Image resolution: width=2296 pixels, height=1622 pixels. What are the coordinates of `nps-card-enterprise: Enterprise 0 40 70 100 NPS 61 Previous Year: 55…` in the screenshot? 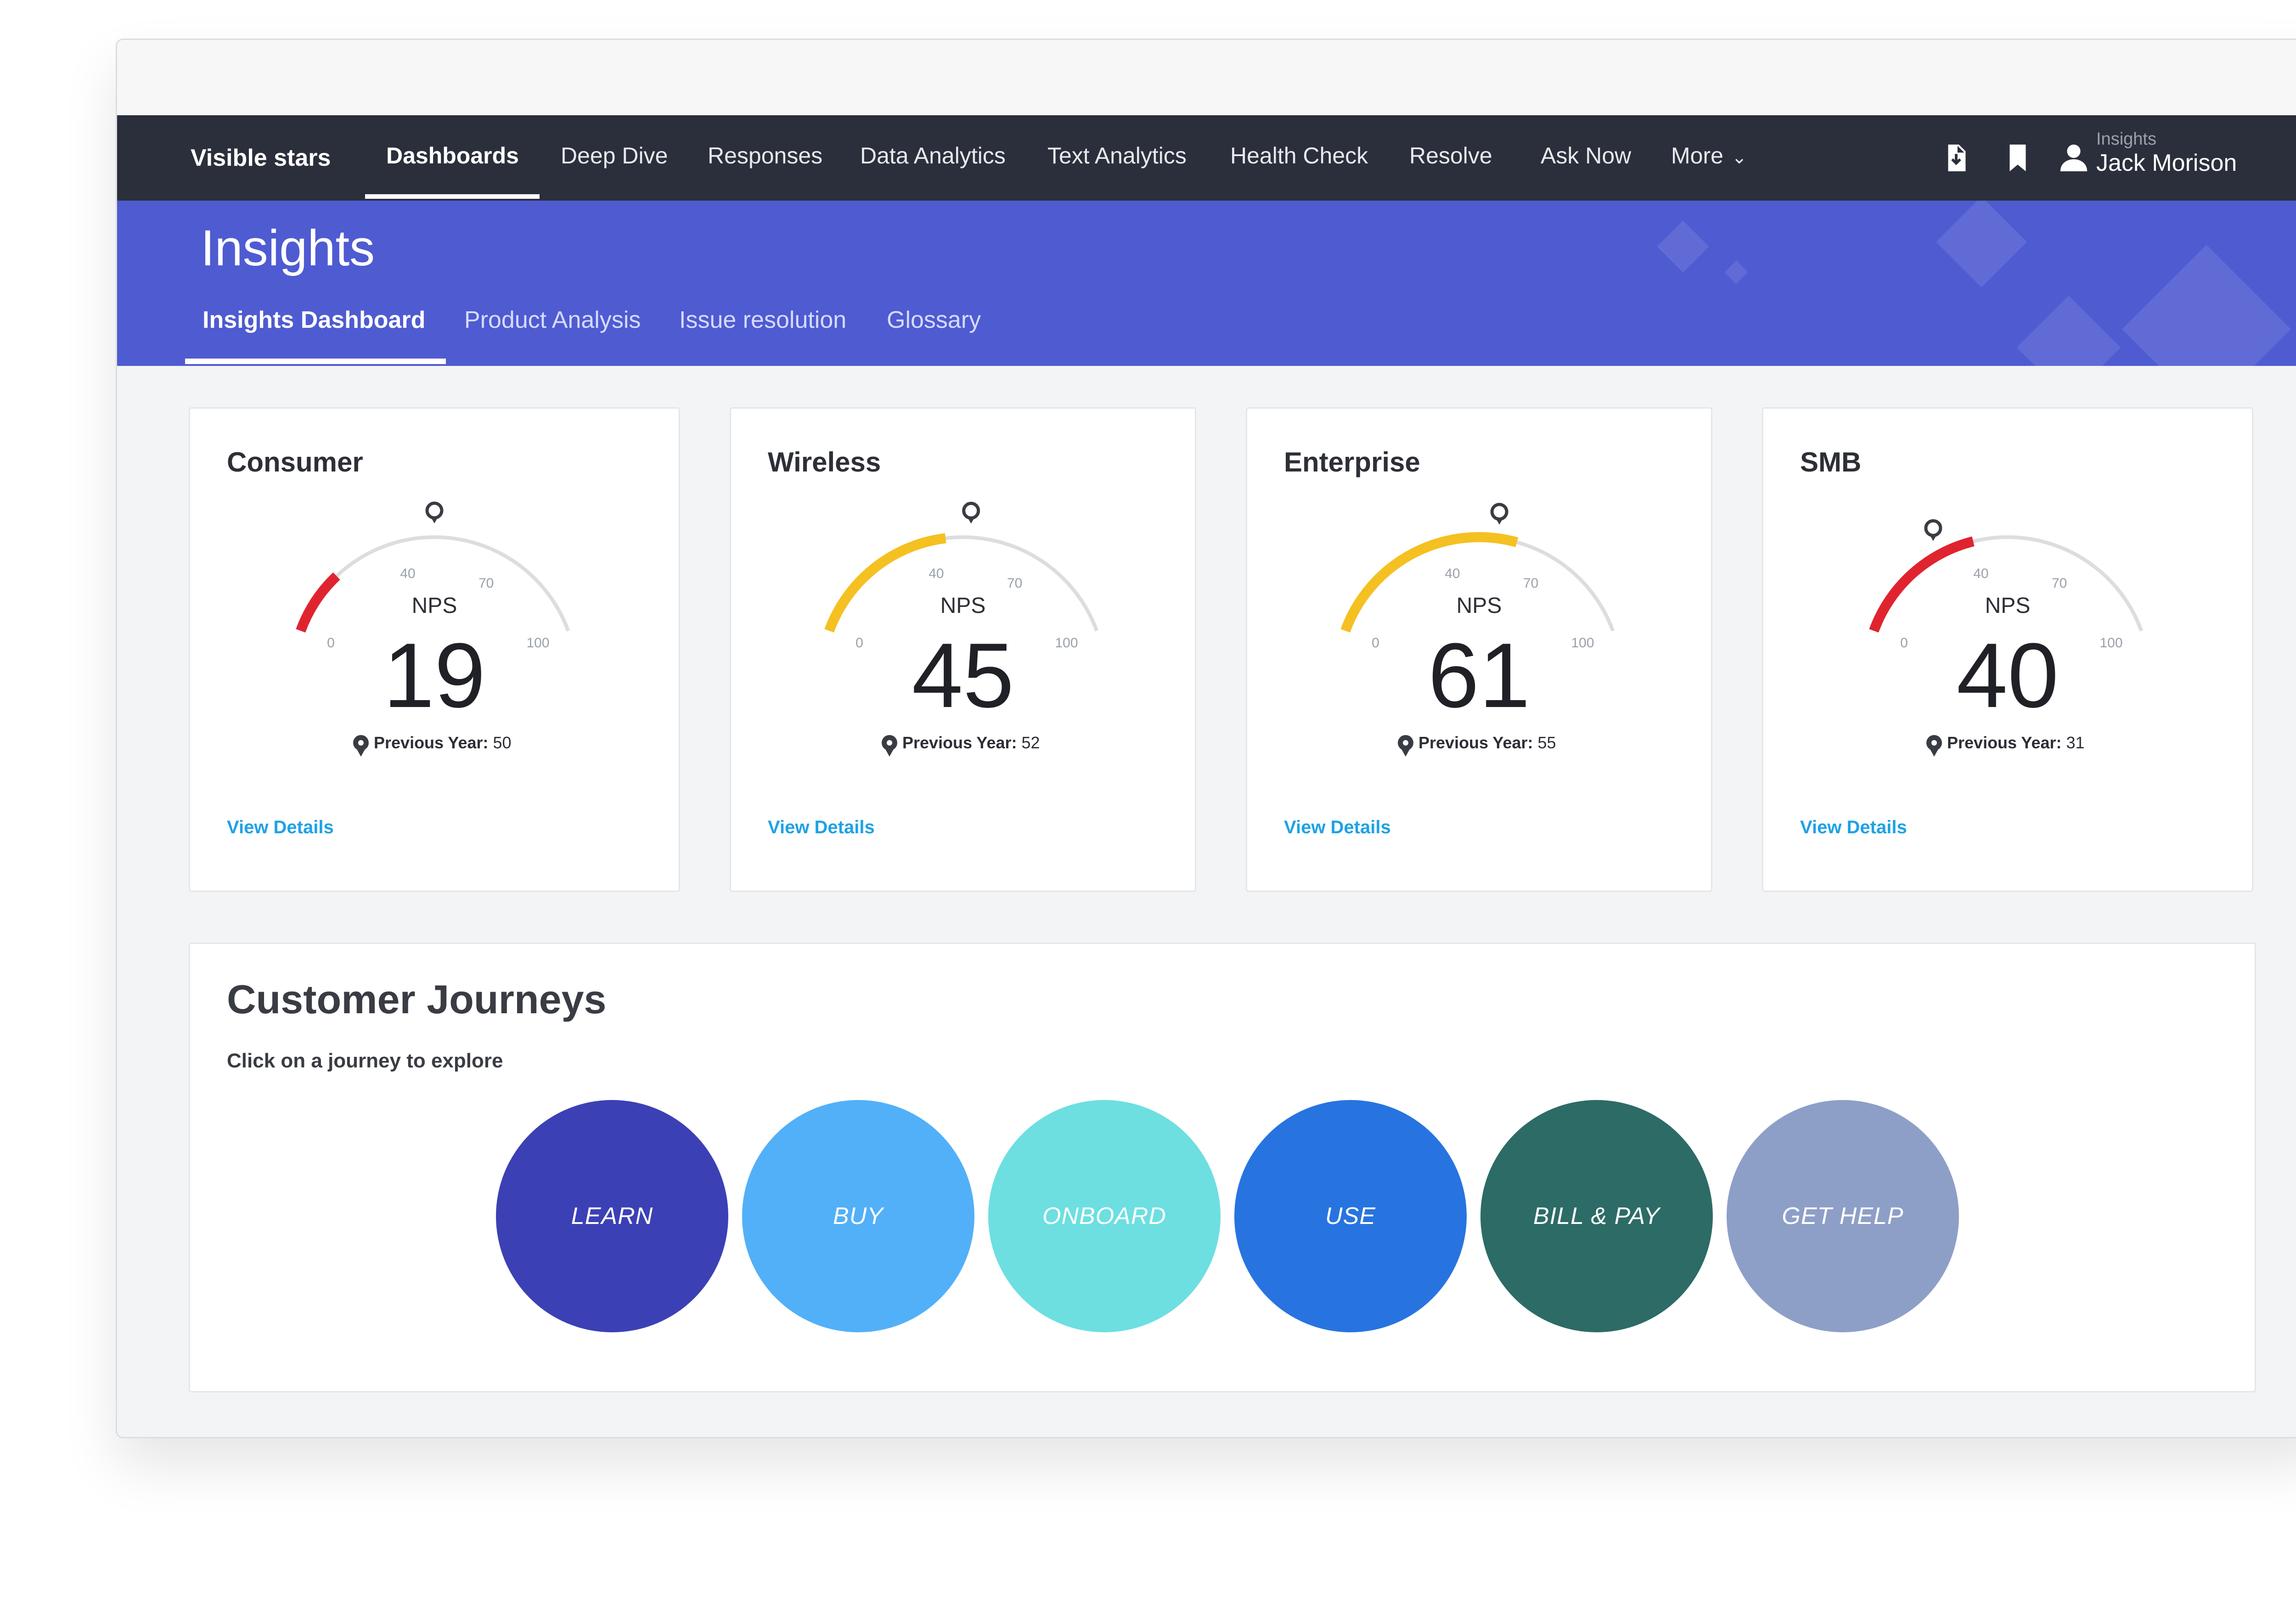 It's located at (1479, 650).